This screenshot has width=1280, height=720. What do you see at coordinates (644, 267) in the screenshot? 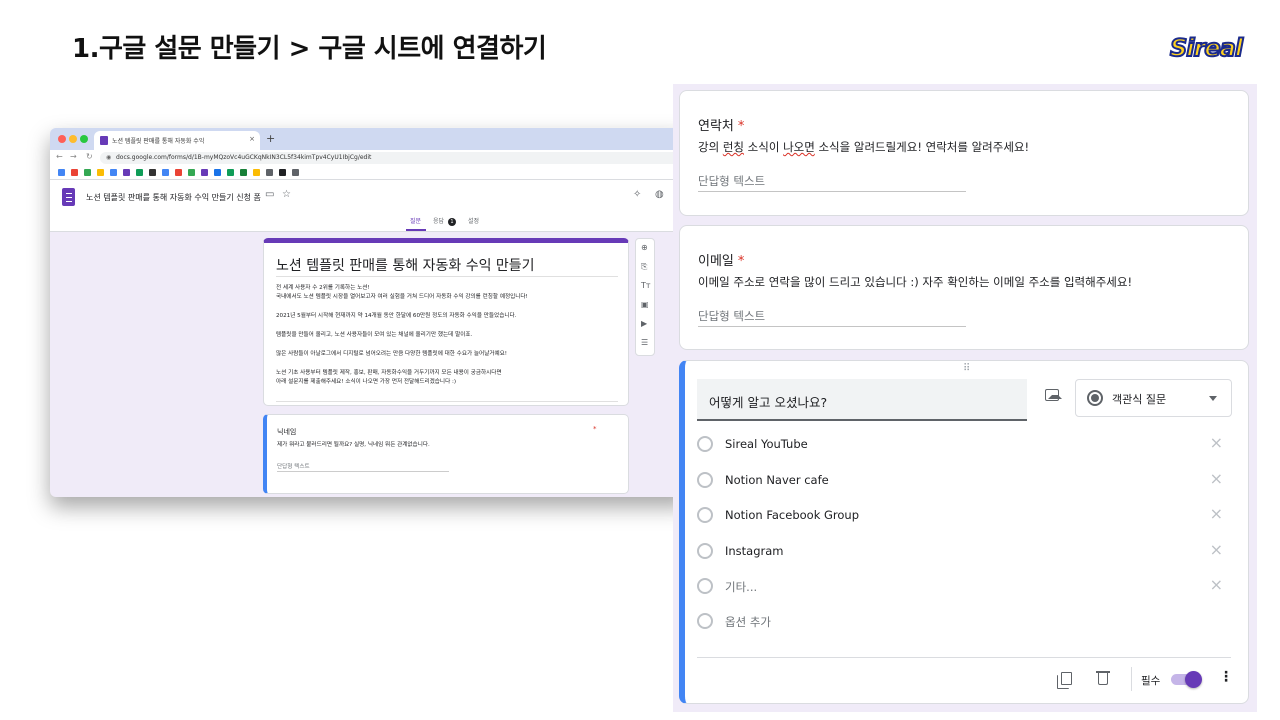
I see `import-questions-icon: ⎘` at bounding box center [644, 267].